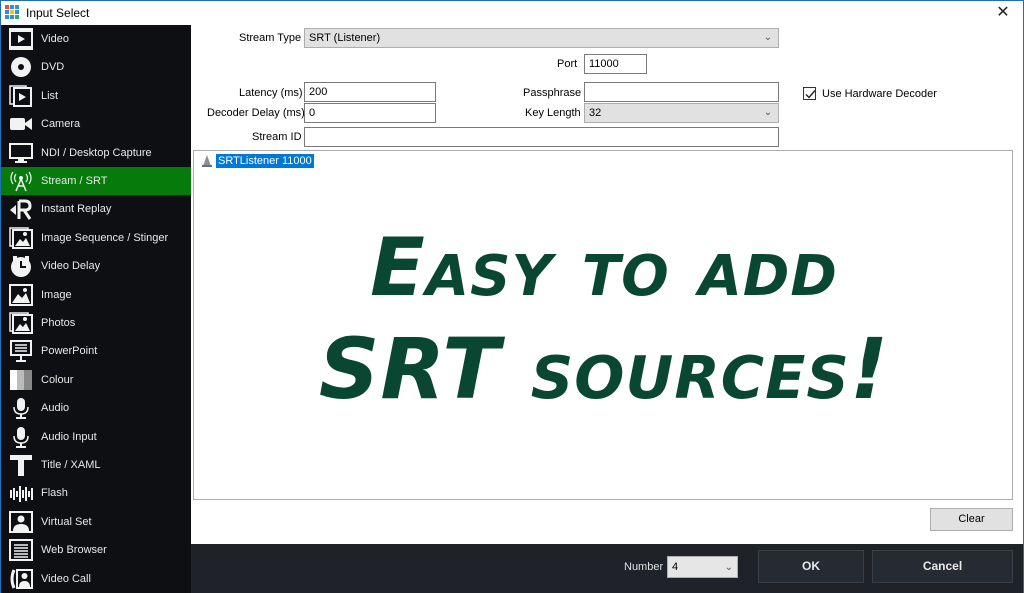  I want to click on sidebar-item-ndi-desktop-capture: NDI / Desktop Capture, so click(96, 153).